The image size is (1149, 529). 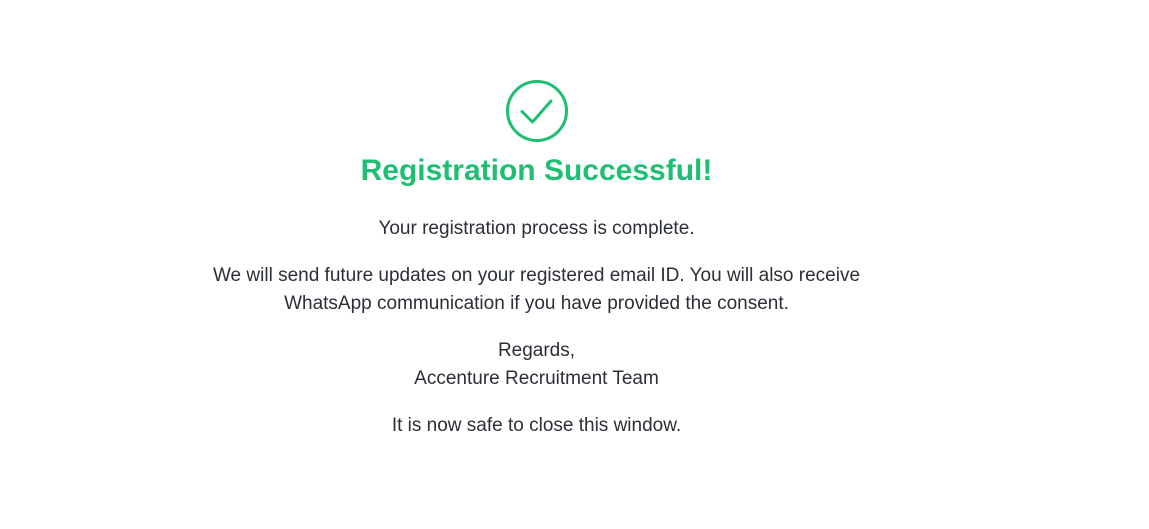 What do you see at coordinates (536, 170) in the screenshot?
I see `page-title: Registration Successful!` at bounding box center [536, 170].